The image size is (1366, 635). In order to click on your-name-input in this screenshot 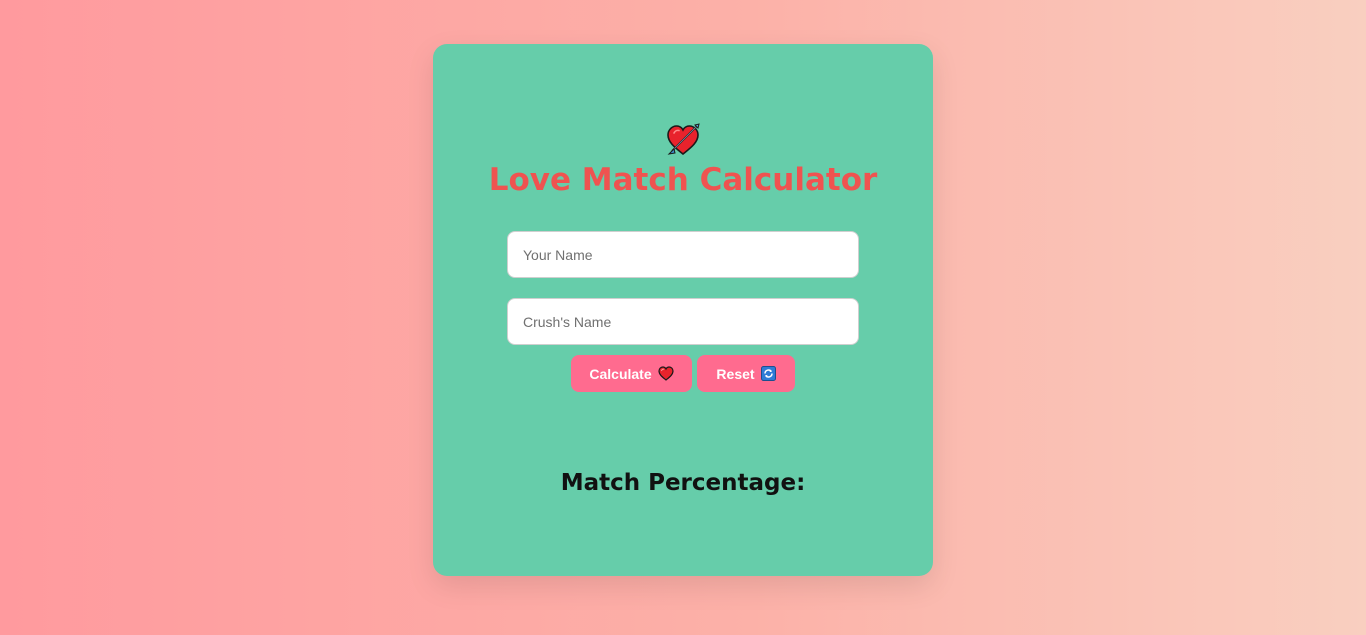, I will do `click(683, 254)`.